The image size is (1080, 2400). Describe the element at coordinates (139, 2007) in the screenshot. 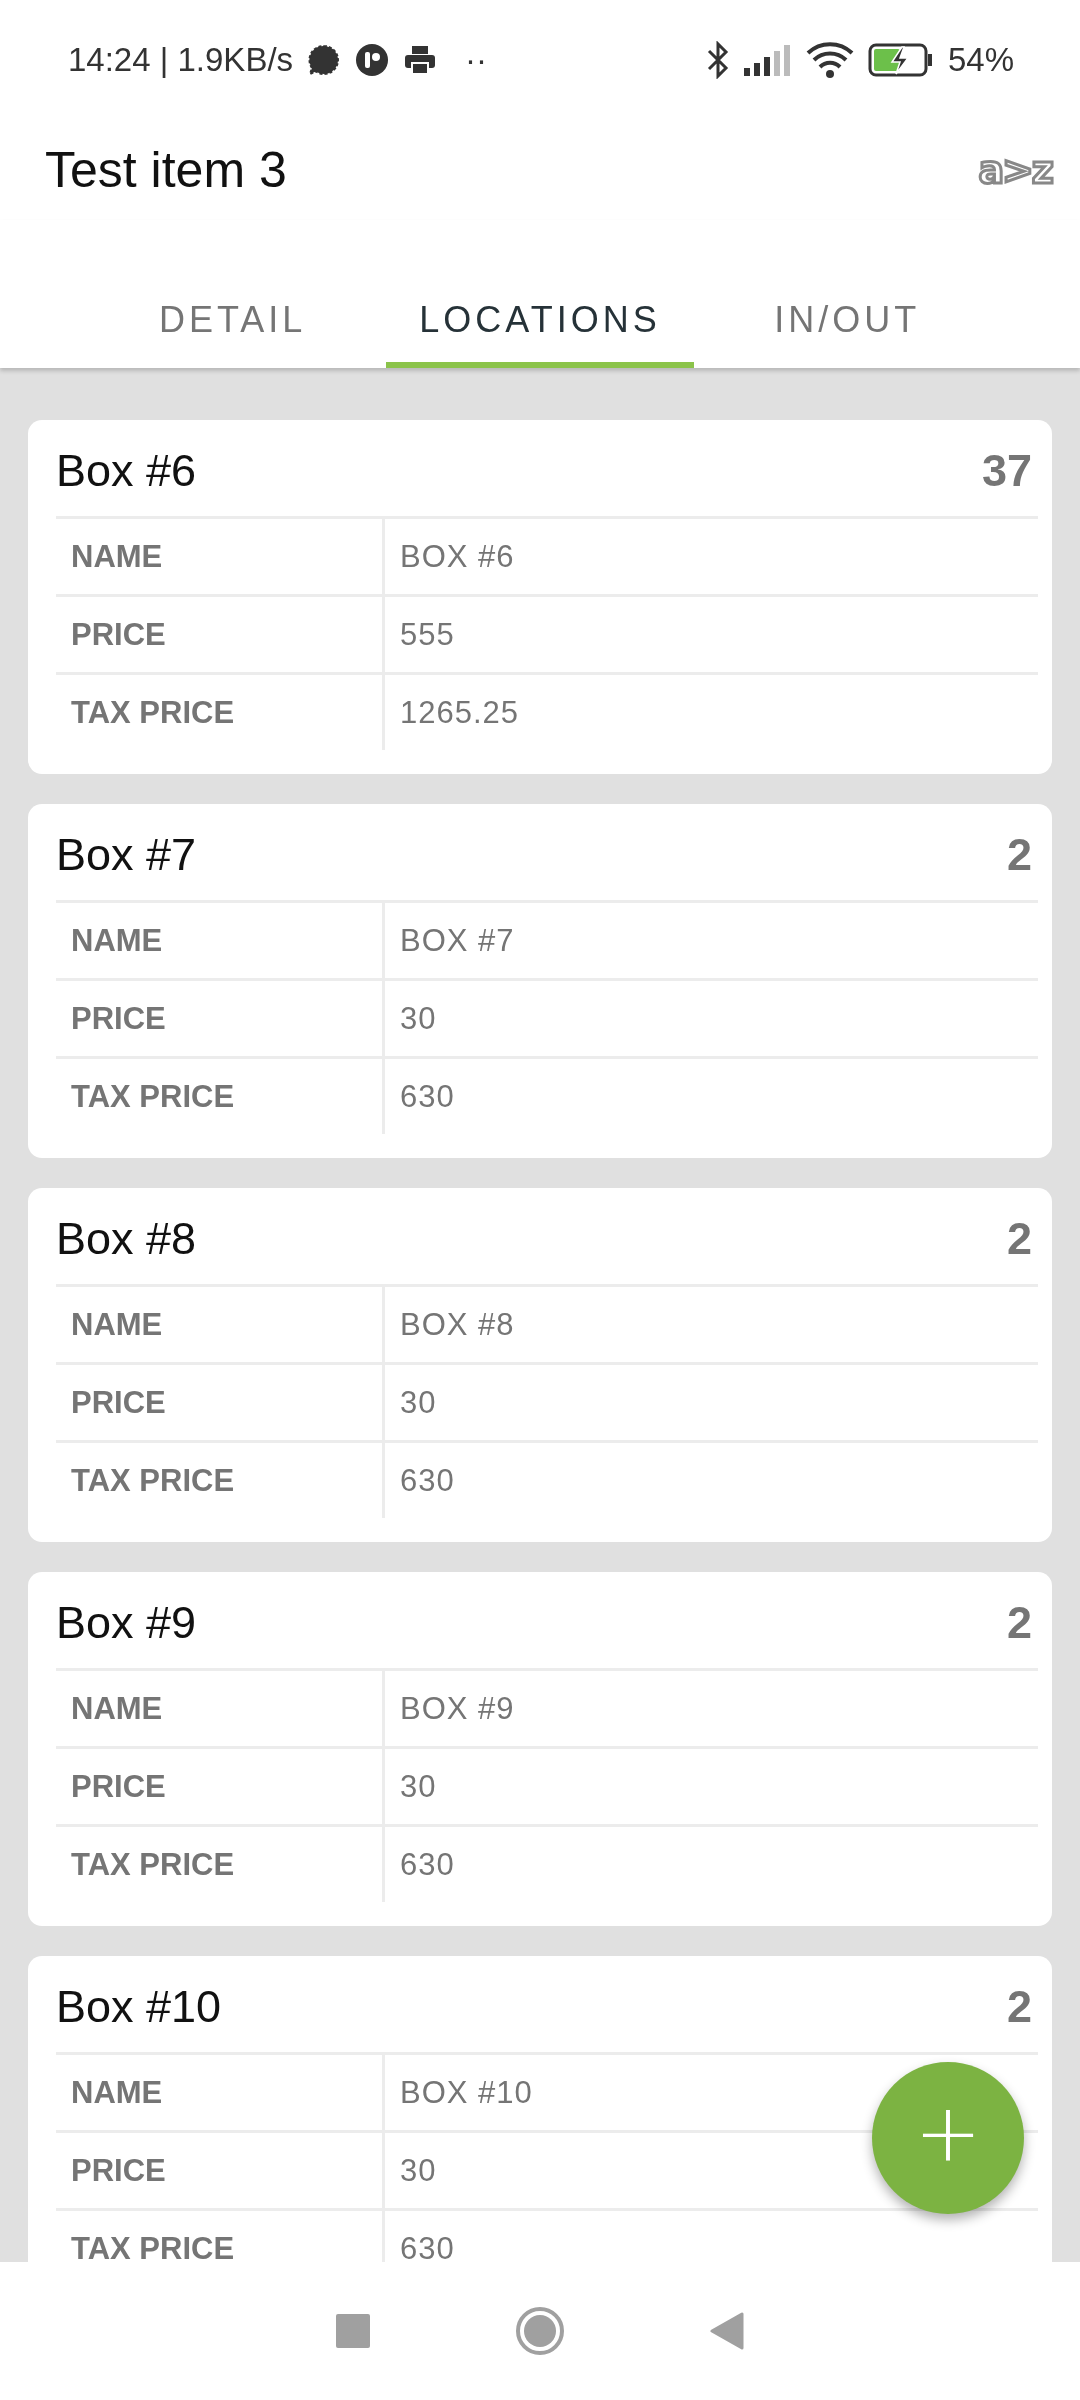

I see `location-title: Box #10` at that location.